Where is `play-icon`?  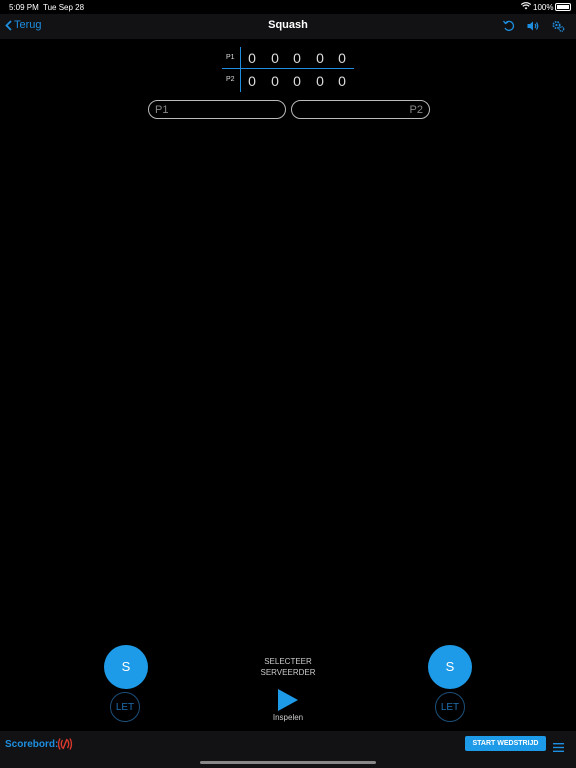
play-icon is located at coordinates (288, 700).